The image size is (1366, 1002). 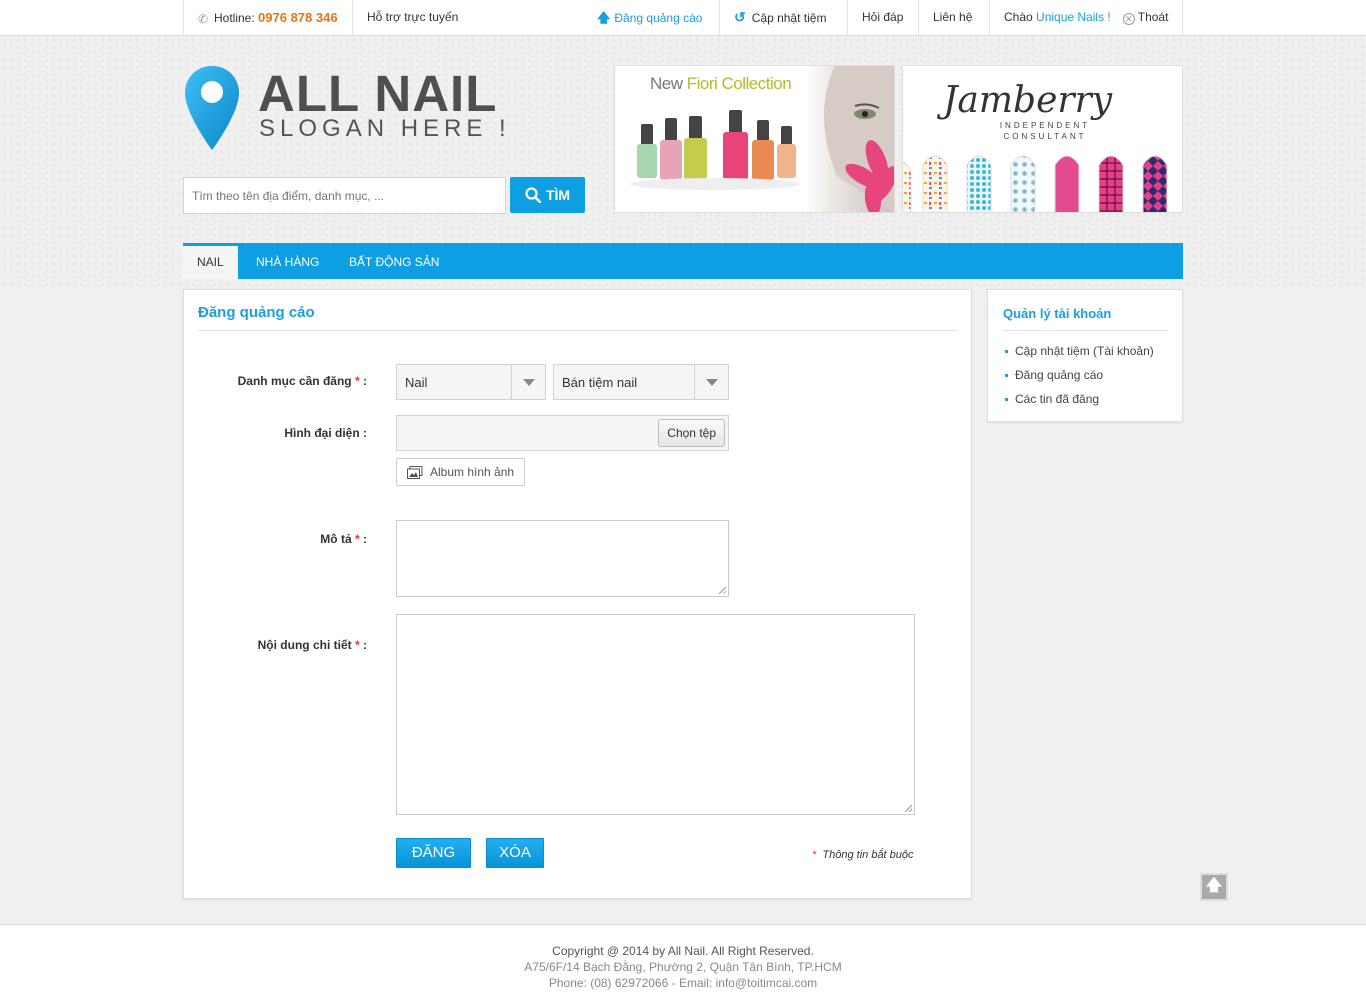 I want to click on description-label: Mô tả * :, so click(x=275, y=539).